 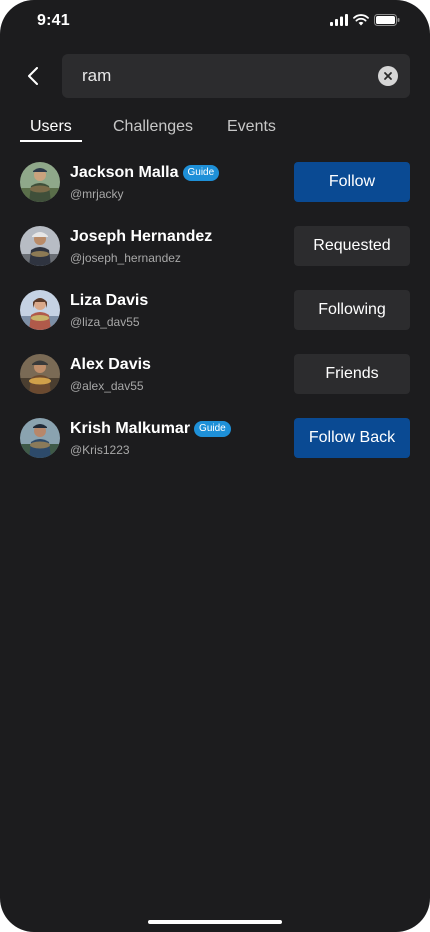 What do you see at coordinates (352, 182) in the screenshot?
I see `follow-button: Follow` at bounding box center [352, 182].